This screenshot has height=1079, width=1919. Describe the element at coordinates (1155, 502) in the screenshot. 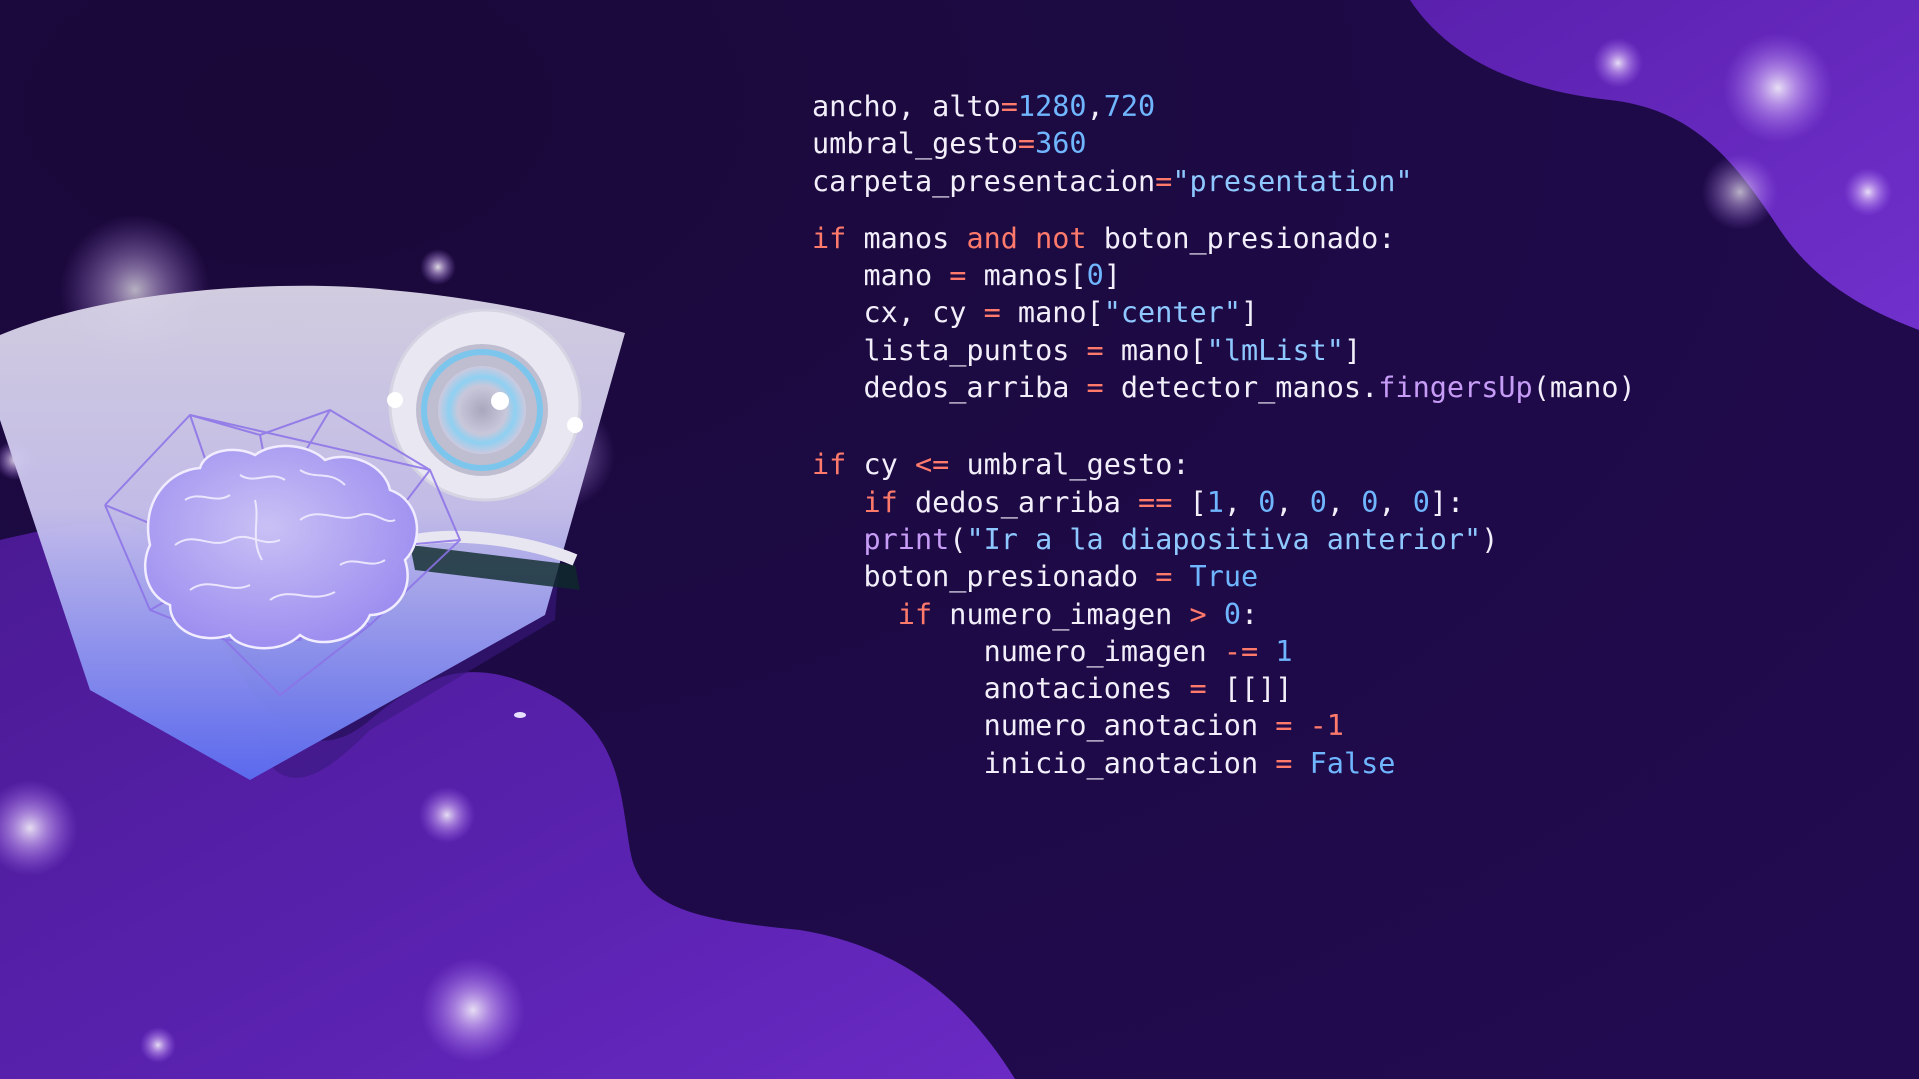

I see `code-token-op: ==` at that location.